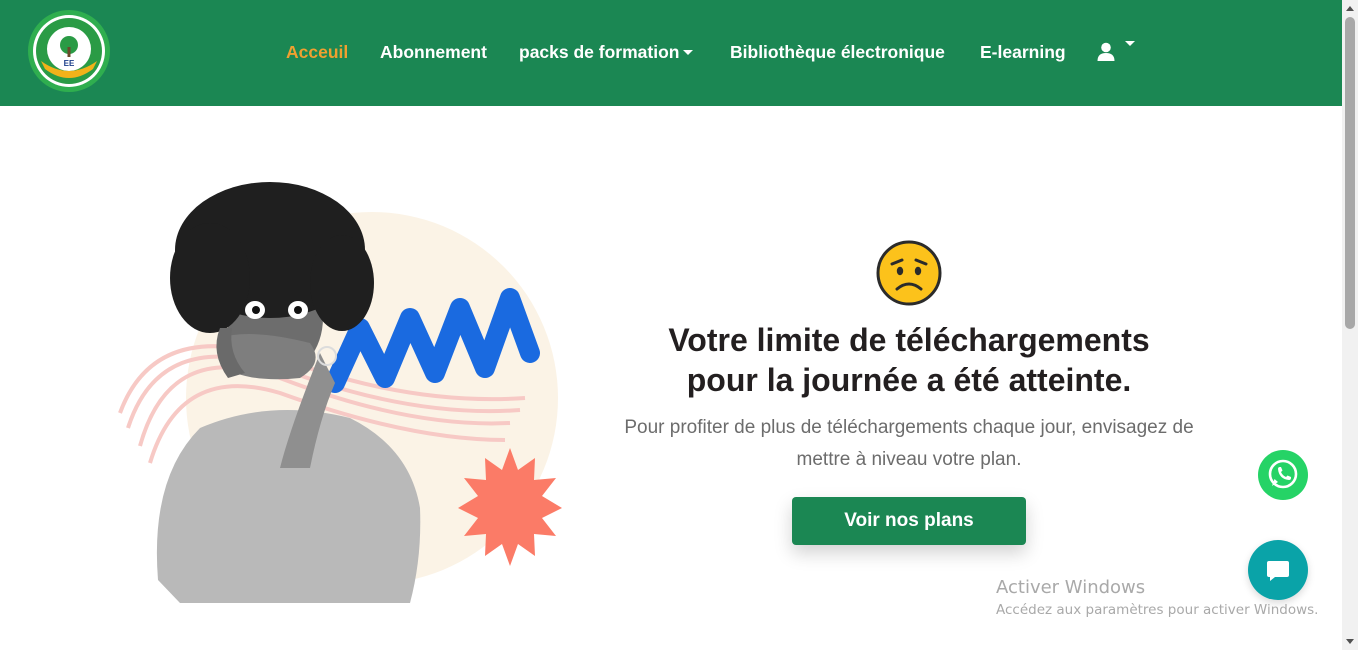 The image size is (1358, 650). What do you see at coordinates (1071, 587) in the screenshot?
I see `activate-windows-title: Activer Windows` at bounding box center [1071, 587].